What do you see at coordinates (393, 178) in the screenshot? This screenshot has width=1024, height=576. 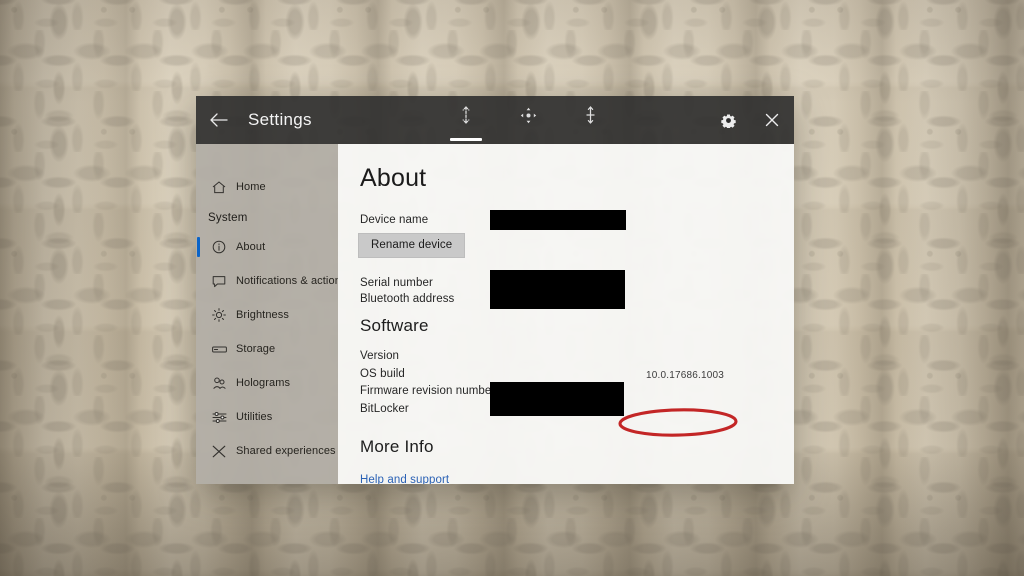 I see `page-title: About` at bounding box center [393, 178].